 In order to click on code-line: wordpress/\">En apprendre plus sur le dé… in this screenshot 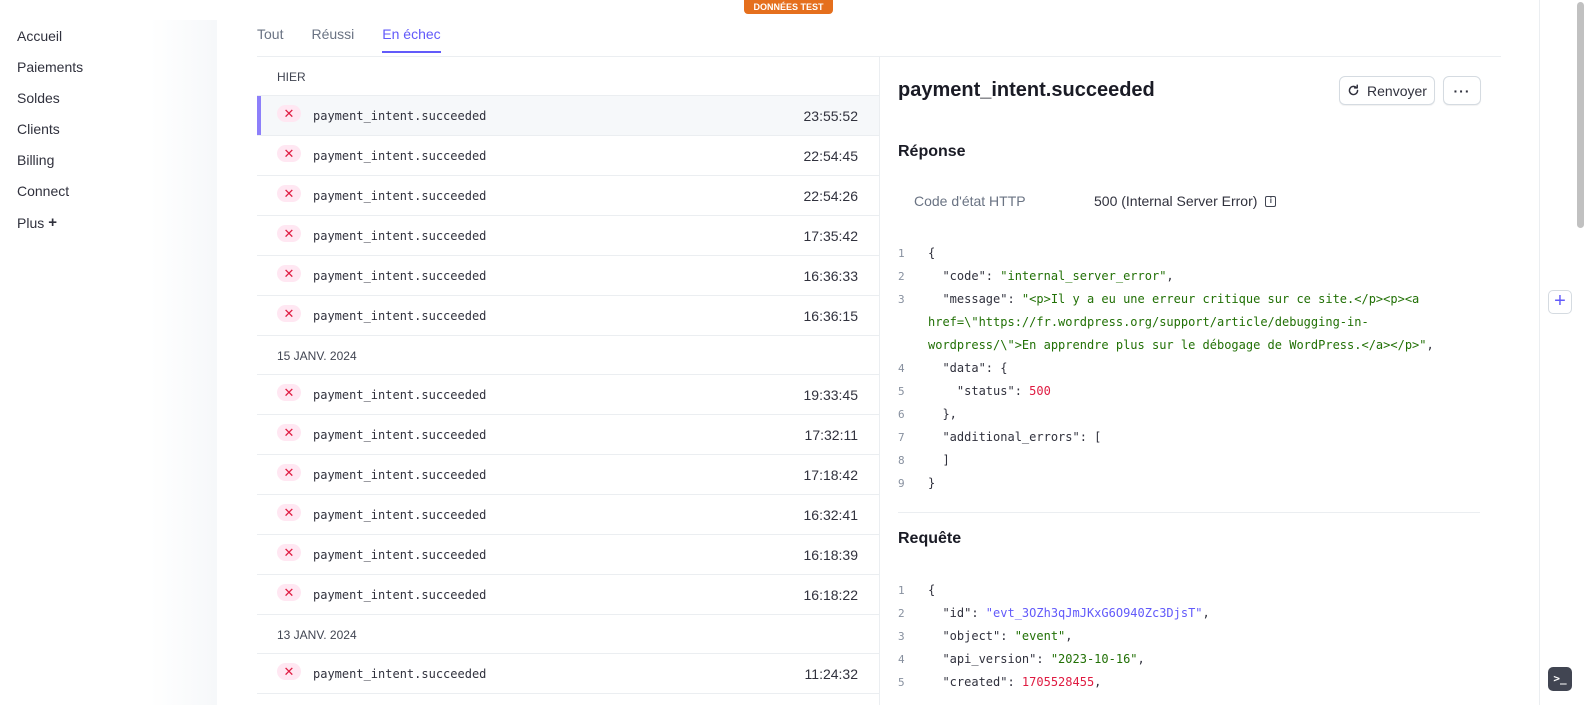, I will do `click(1166, 345)`.